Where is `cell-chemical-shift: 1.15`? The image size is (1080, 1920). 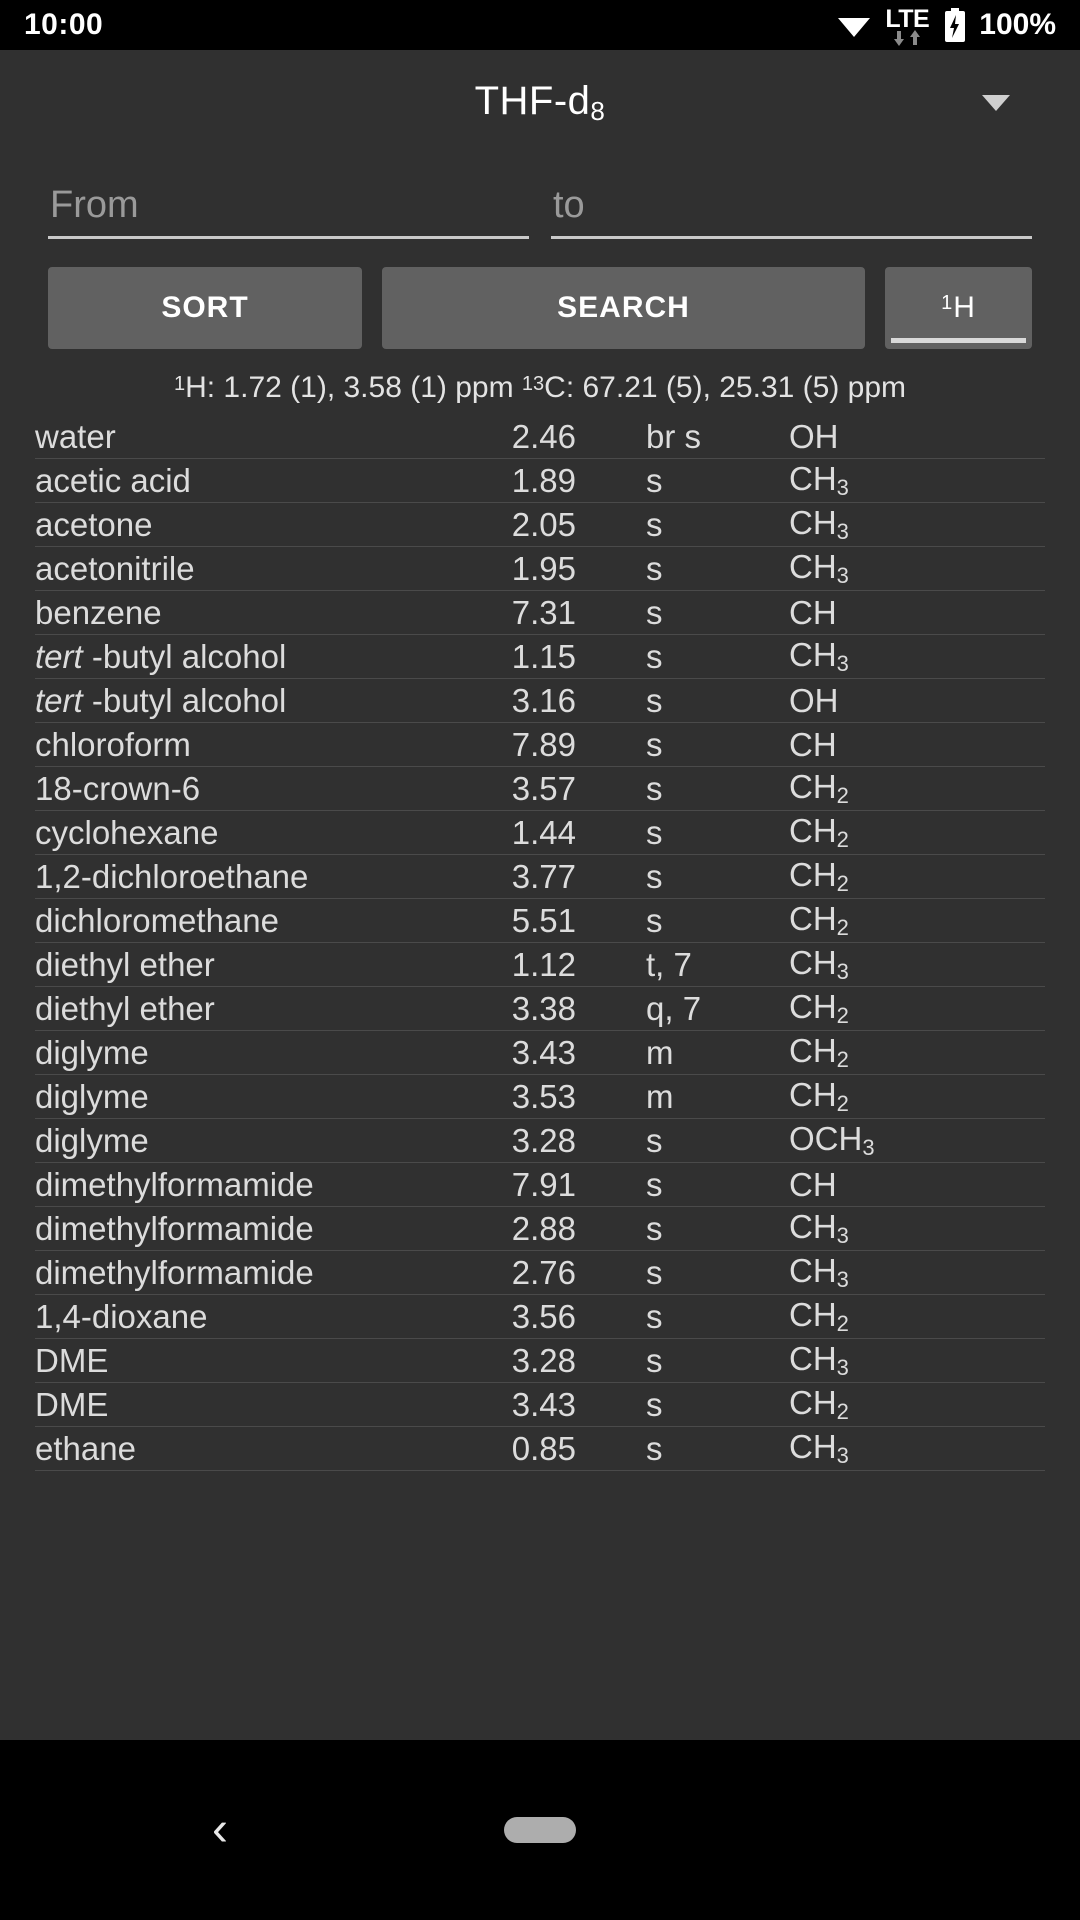
cell-chemical-shift: 1.15 is located at coordinates (543, 656).